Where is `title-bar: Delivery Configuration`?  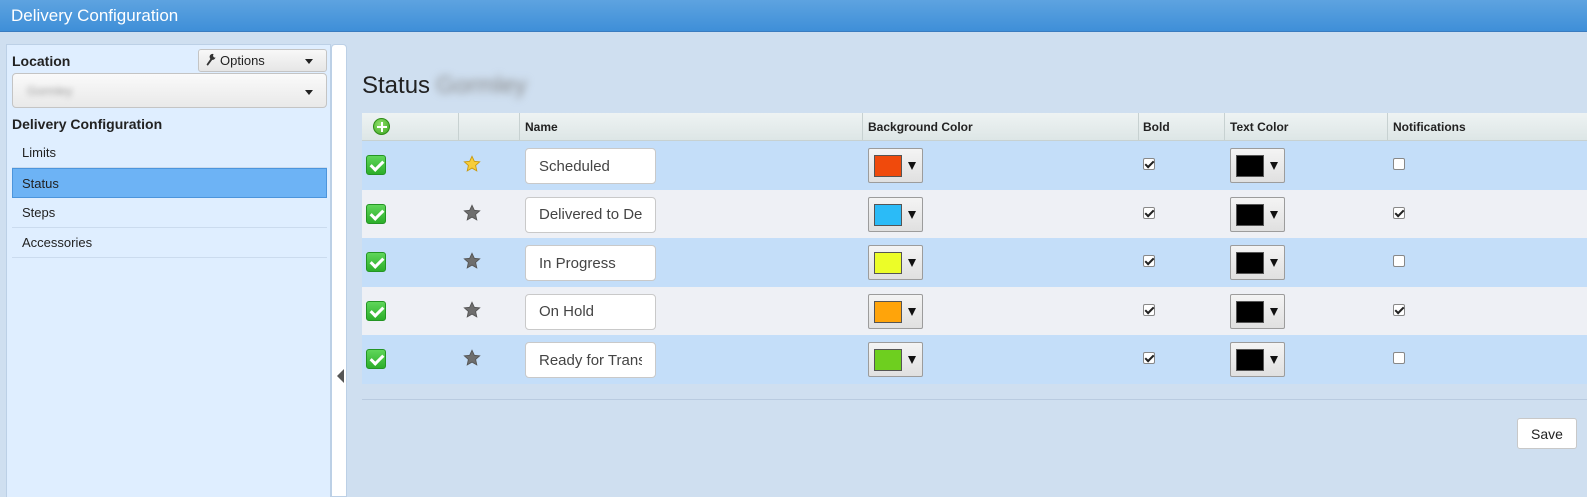 title-bar: Delivery Configuration is located at coordinates (793, 16).